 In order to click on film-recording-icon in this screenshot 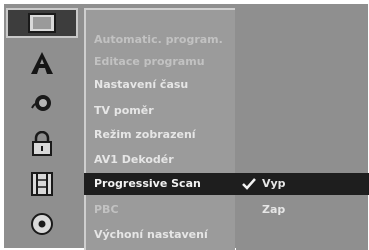, I will do `click(42, 184)`.